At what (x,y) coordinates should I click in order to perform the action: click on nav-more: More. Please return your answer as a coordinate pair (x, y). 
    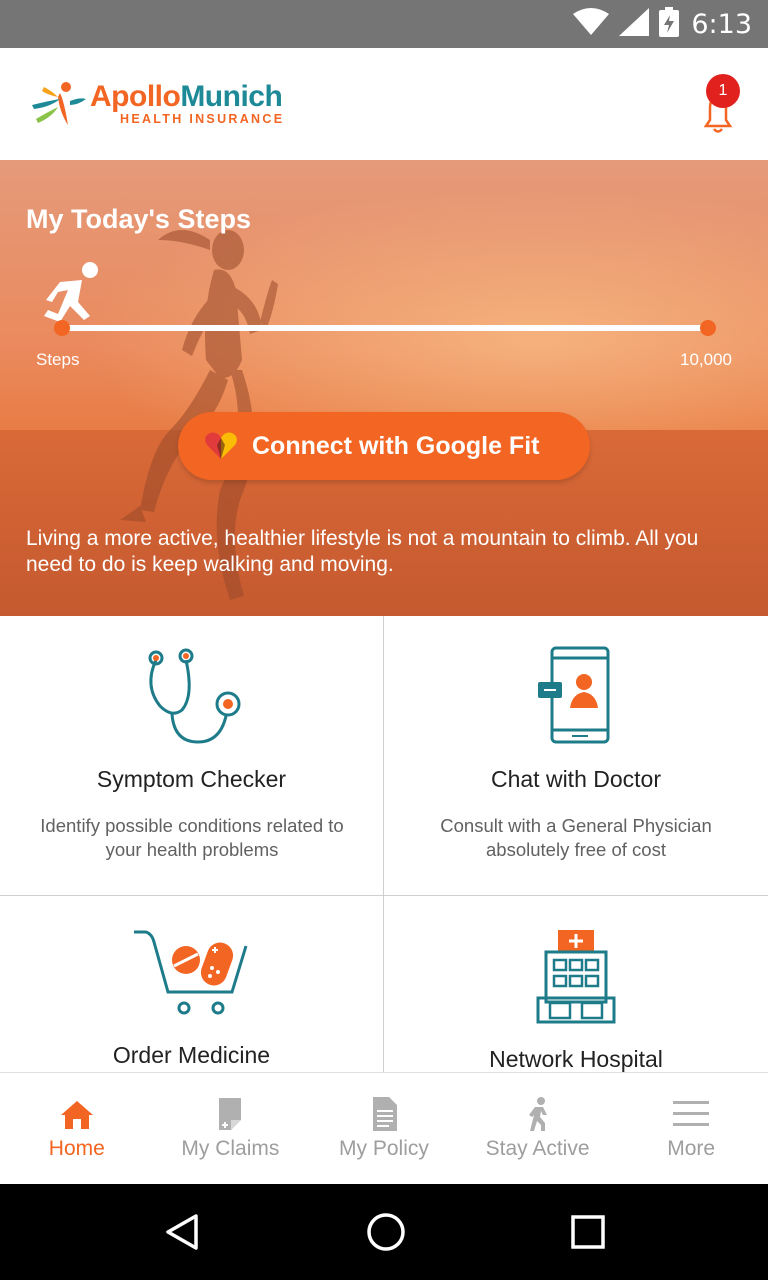
    Looking at the image, I should click on (691, 1128).